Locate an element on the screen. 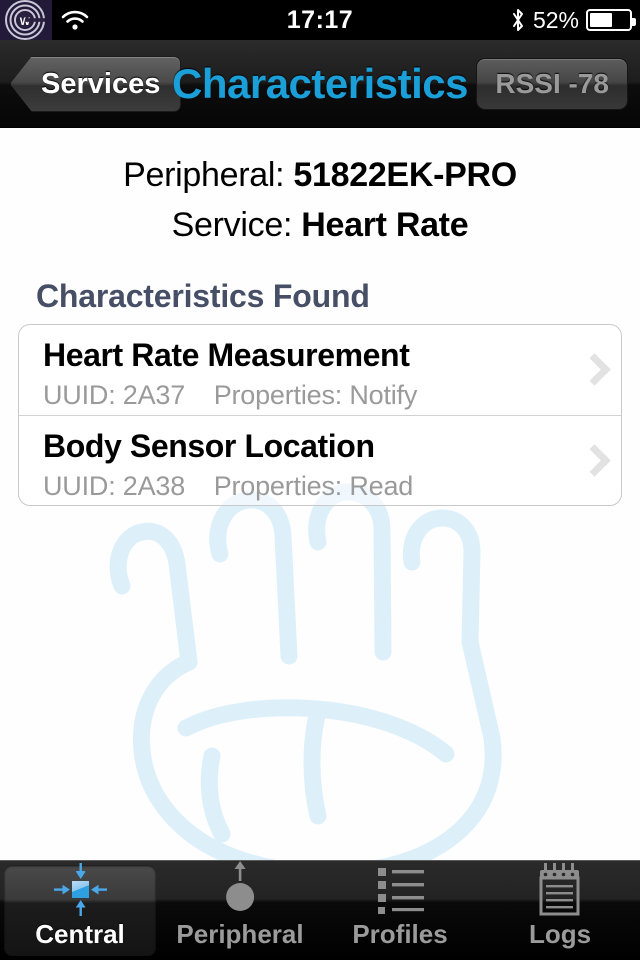 The width and height of the screenshot is (640, 960). characteristic-properties: Properties: Read is located at coordinates (313, 486).